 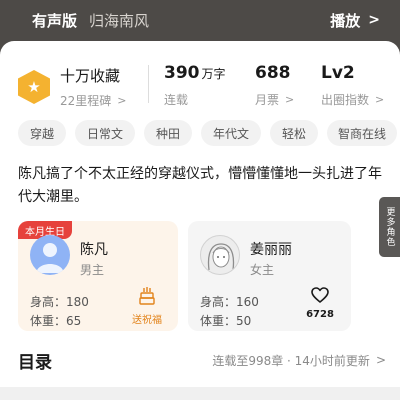 What do you see at coordinates (195, 85) in the screenshot?
I see `word-count-stat: 390 万字 连载` at bounding box center [195, 85].